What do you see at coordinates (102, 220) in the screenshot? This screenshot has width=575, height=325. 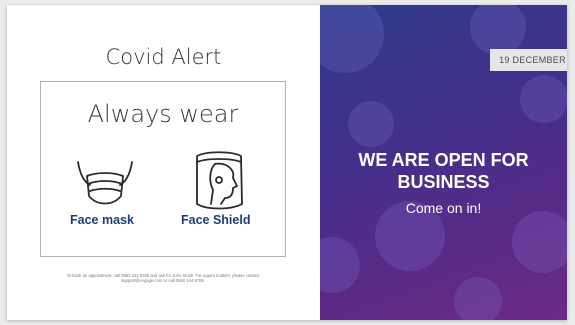 I see `face-mask-label: Face mask` at bounding box center [102, 220].